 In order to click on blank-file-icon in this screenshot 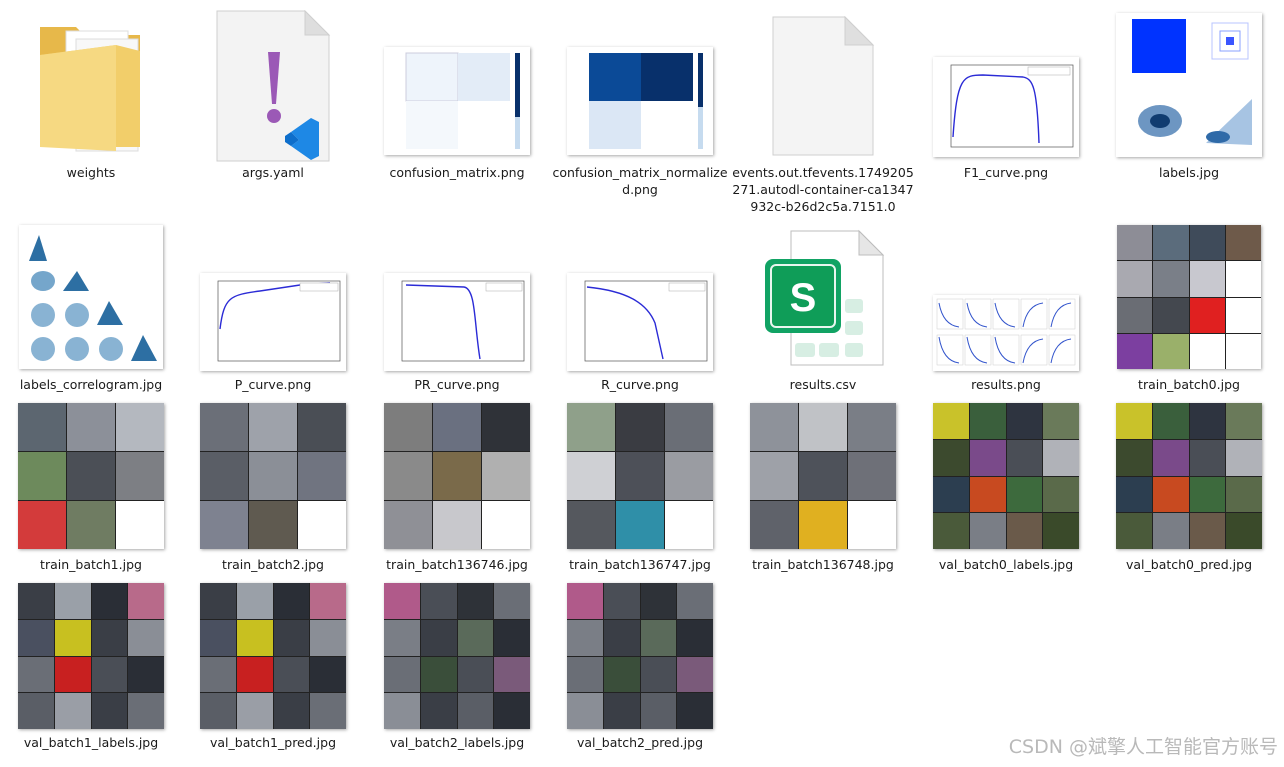, I will do `click(823, 86)`.